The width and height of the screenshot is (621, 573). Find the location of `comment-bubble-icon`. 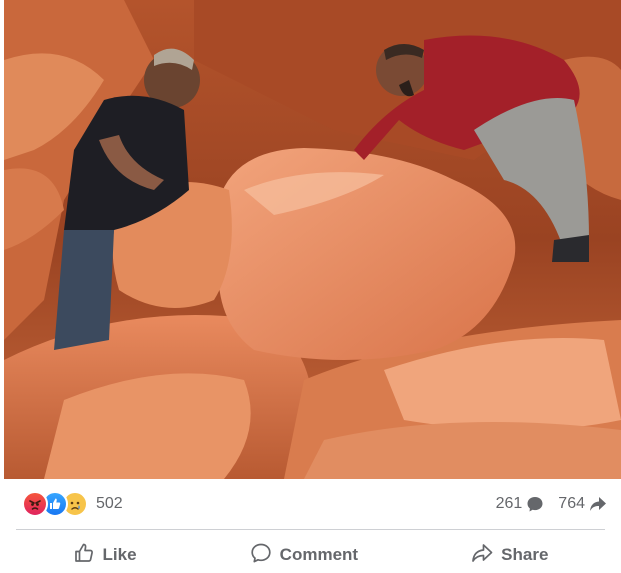

comment-bubble-icon is located at coordinates (535, 504).